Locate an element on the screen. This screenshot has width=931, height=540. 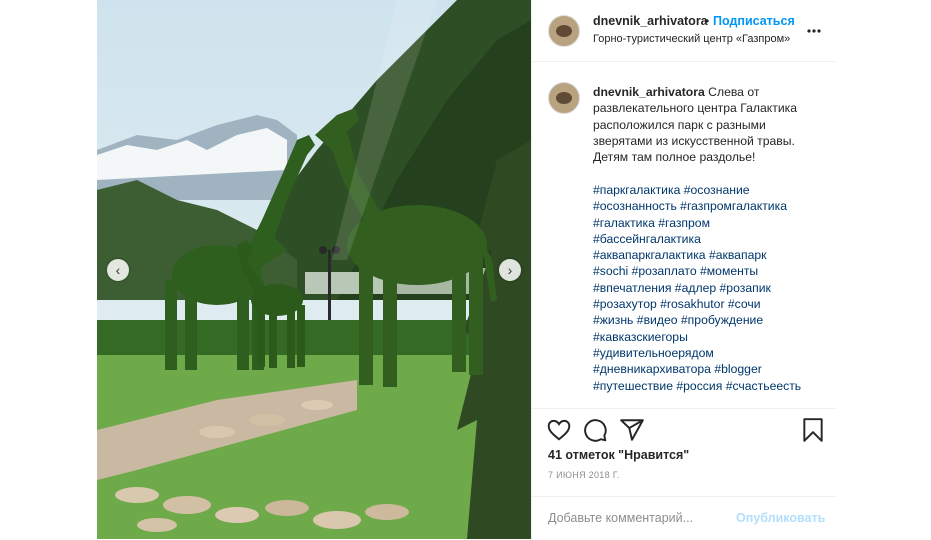
hashtag-line: #паркгалактика #осознание is located at coordinates (710, 190).